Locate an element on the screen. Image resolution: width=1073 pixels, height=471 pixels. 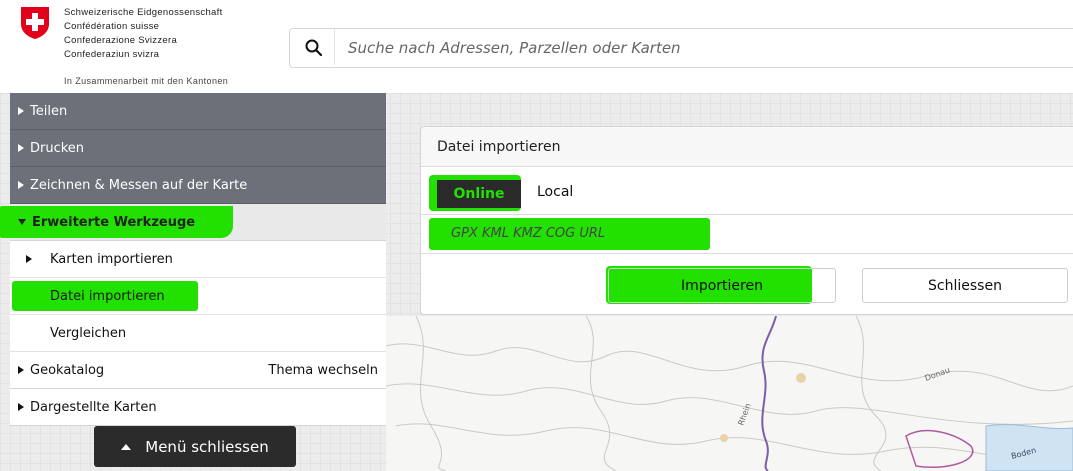
map-label: Donau is located at coordinates (938, 373).